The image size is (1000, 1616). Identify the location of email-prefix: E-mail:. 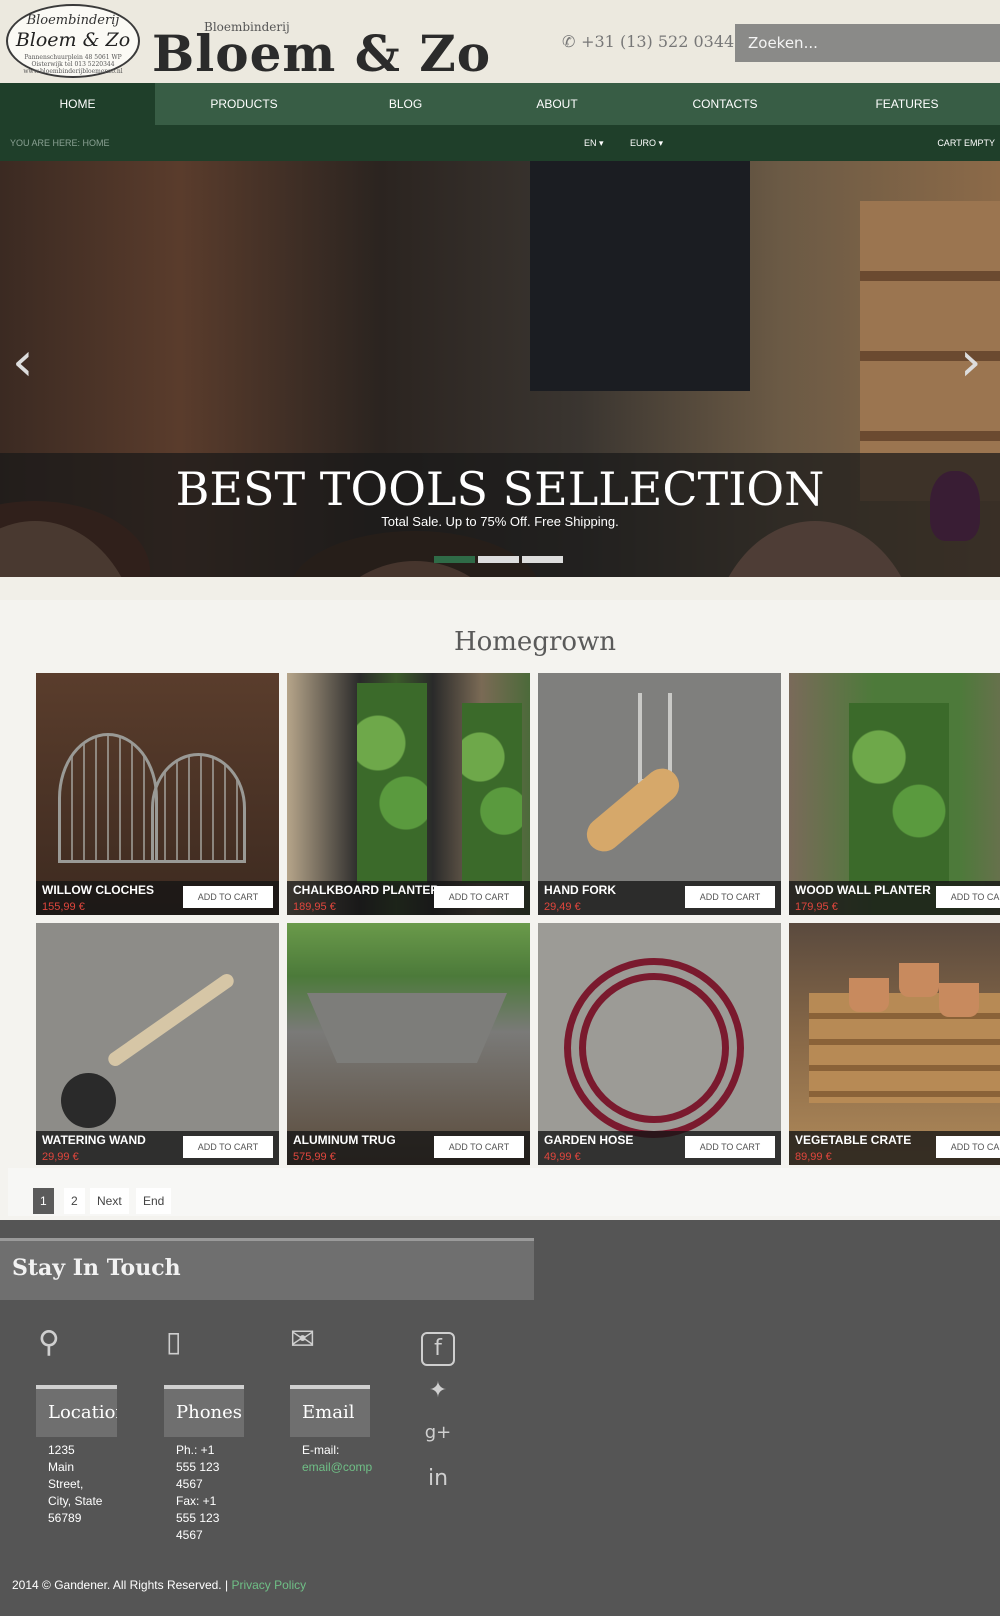
(321, 1450).